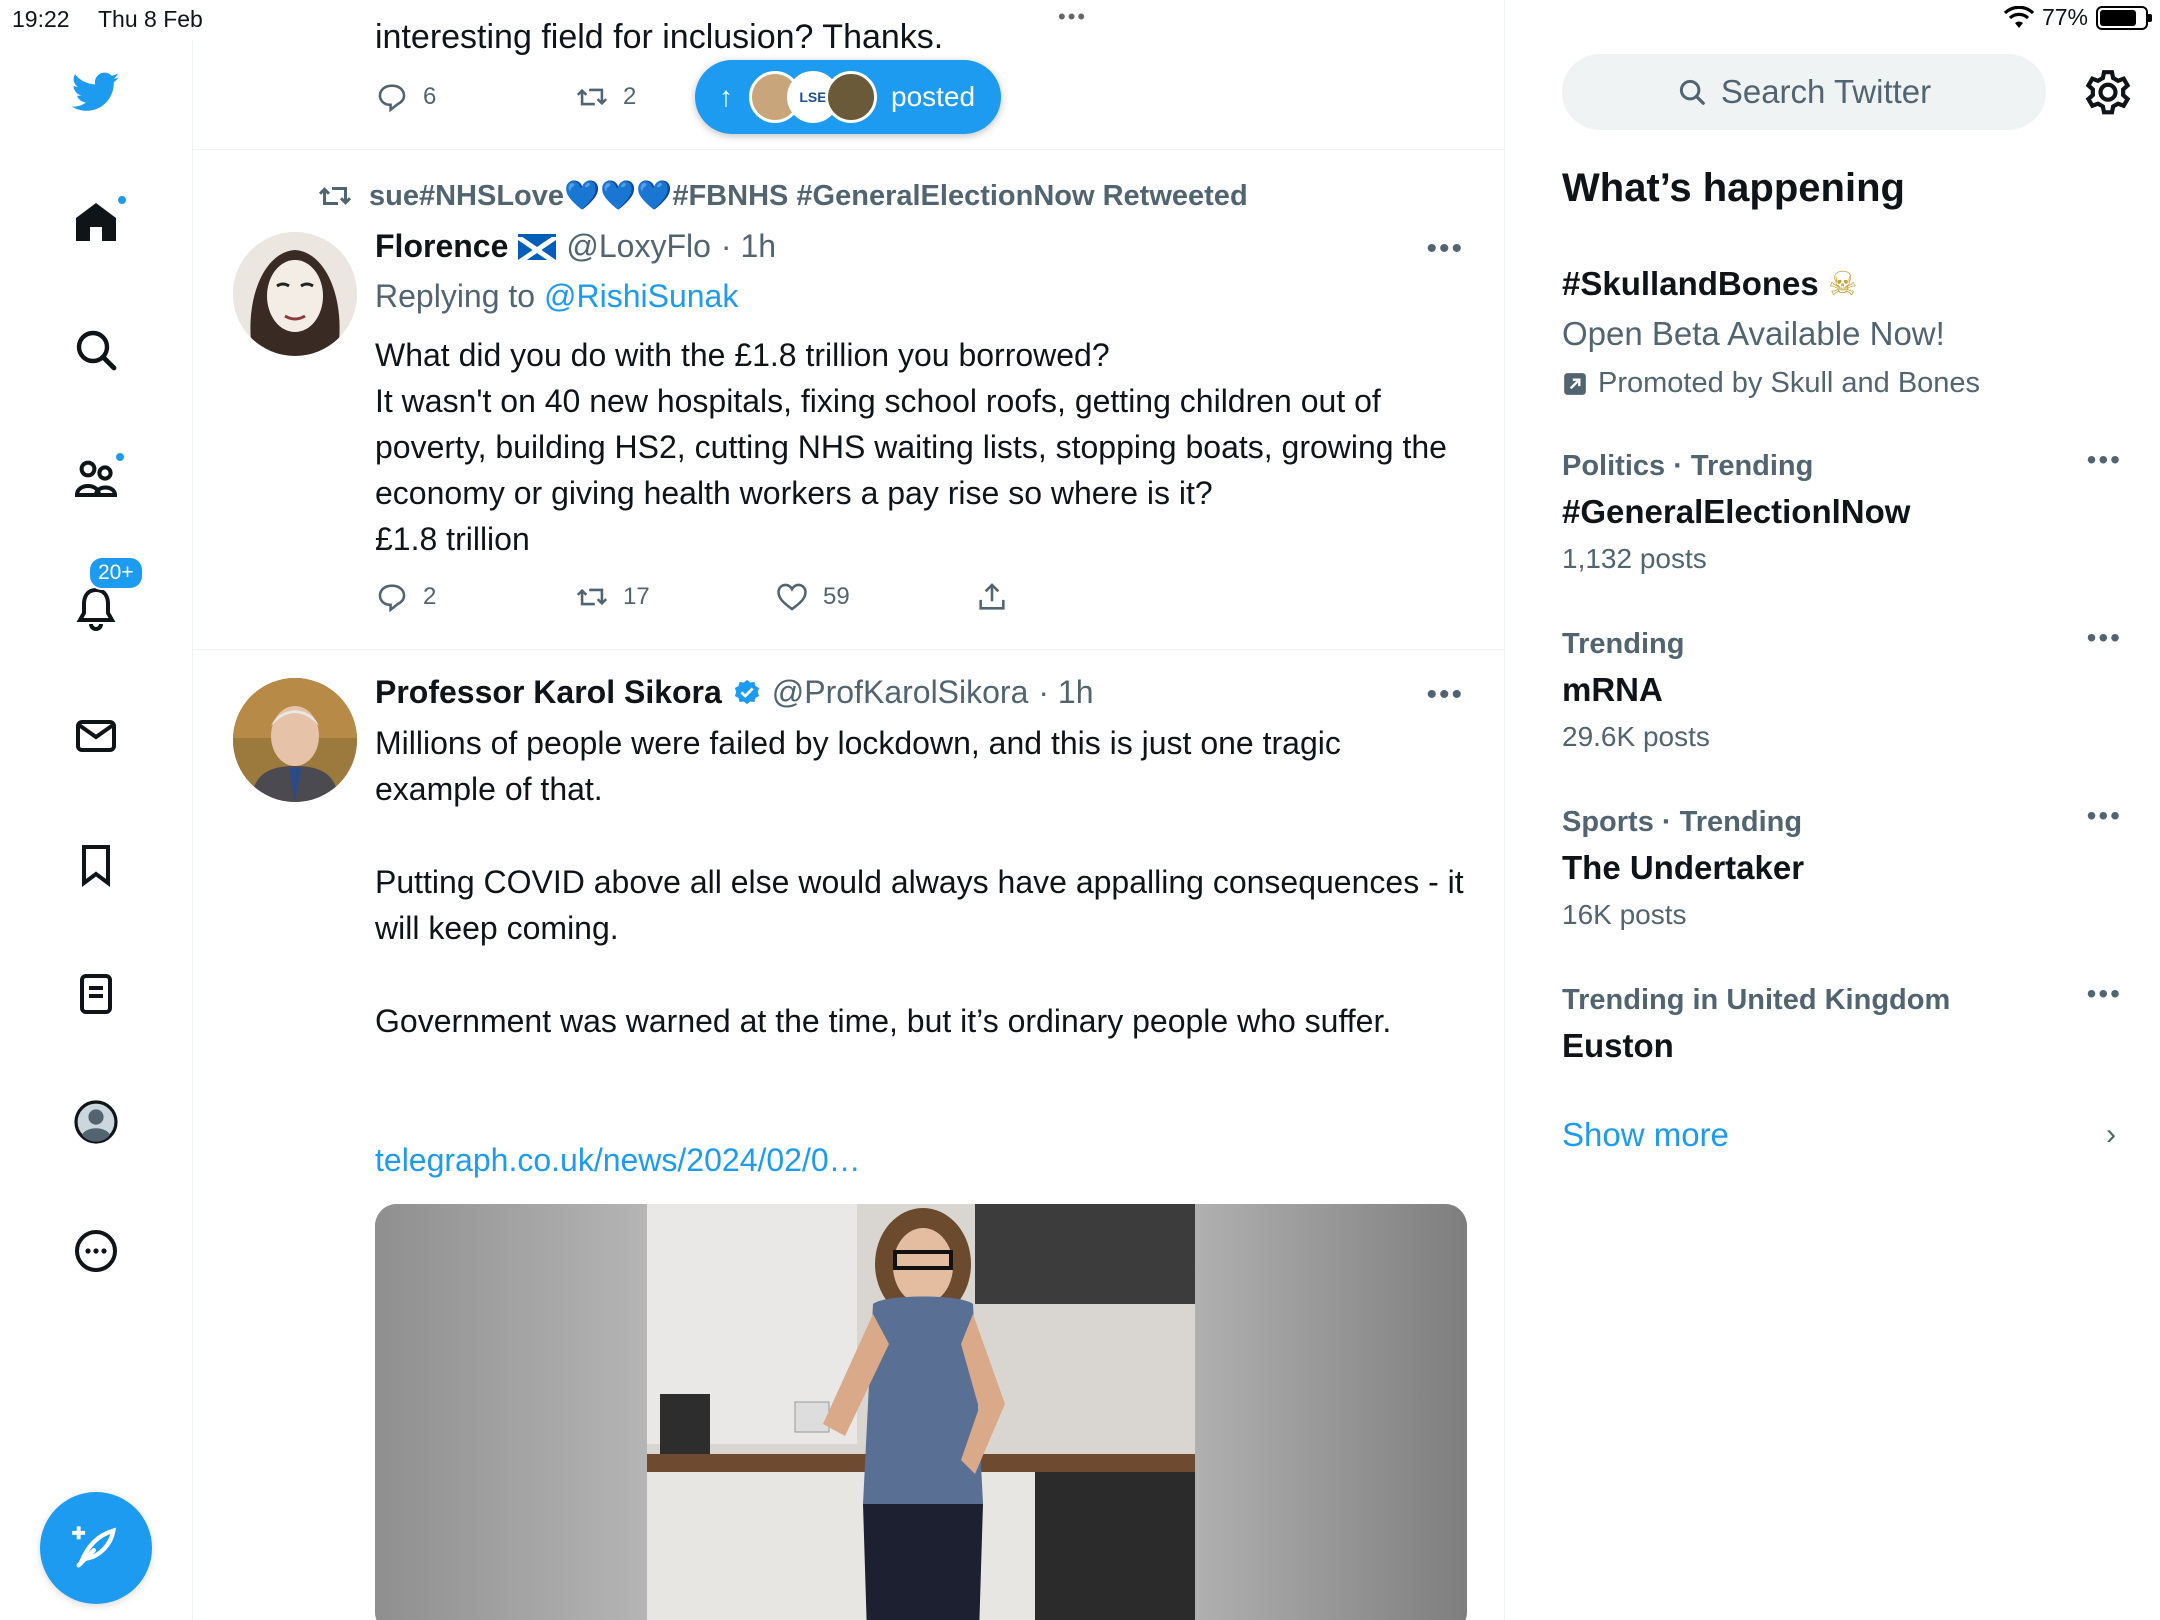 This screenshot has width=2160, height=1620. Describe the element at coordinates (1624, 914) in the screenshot. I see `trend-count: 16K posts` at that location.